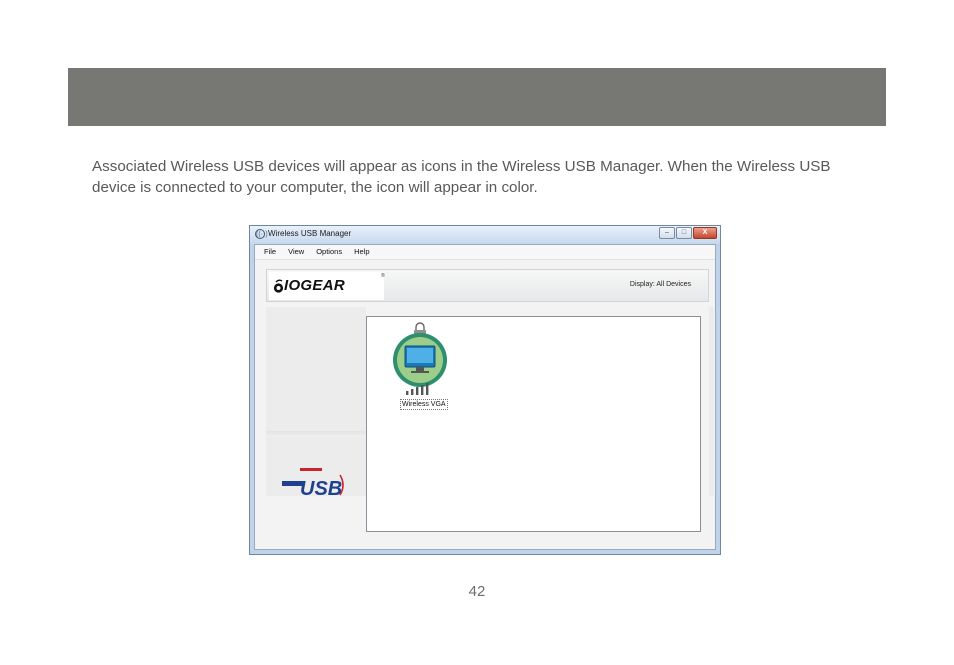 This screenshot has height=665, width=954. What do you see at coordinates (278, 286) in the screenshot?
I see `iogear-mark-icon` at bounding box center [278, 286].